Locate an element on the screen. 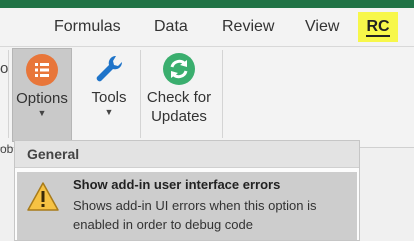  warning-icon is located at coordinates (43, 197).